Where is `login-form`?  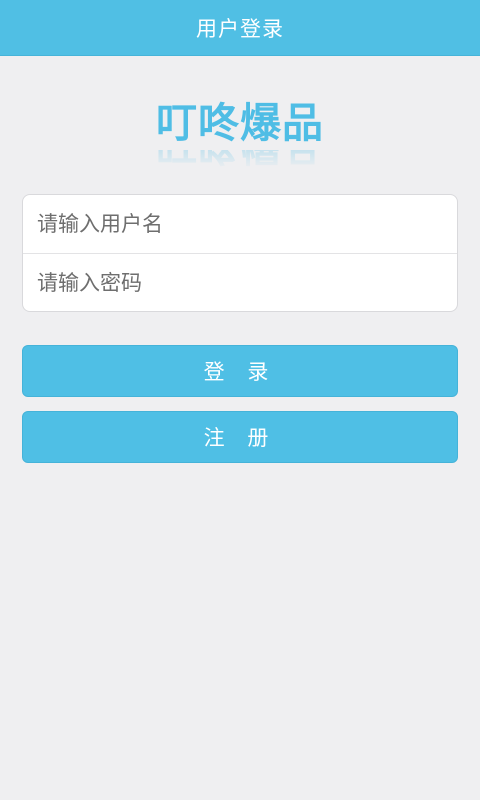
login-form is located at coordinates (240, 253).